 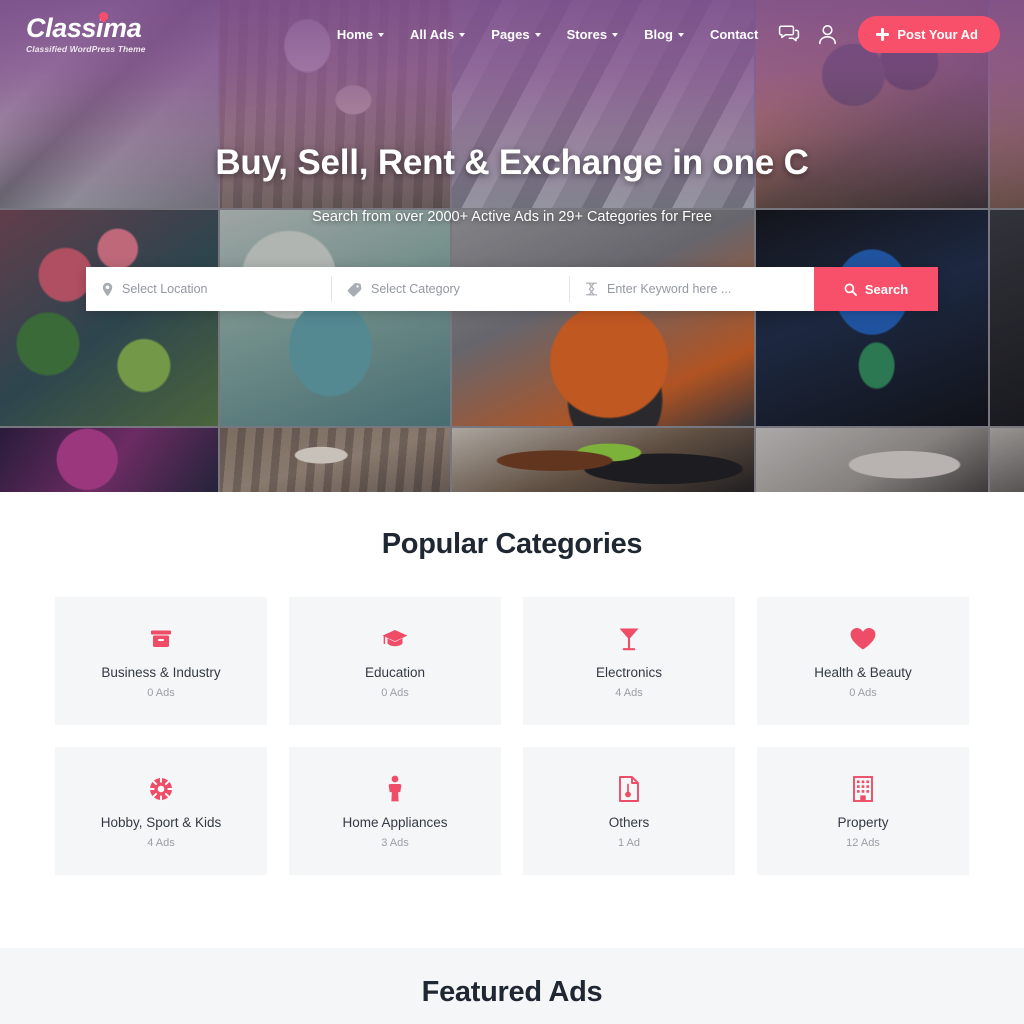 What do you see at coordinates (591, 289) in the screenshot?
I see `text-cursor-icon` at bounding box center [591, 289].